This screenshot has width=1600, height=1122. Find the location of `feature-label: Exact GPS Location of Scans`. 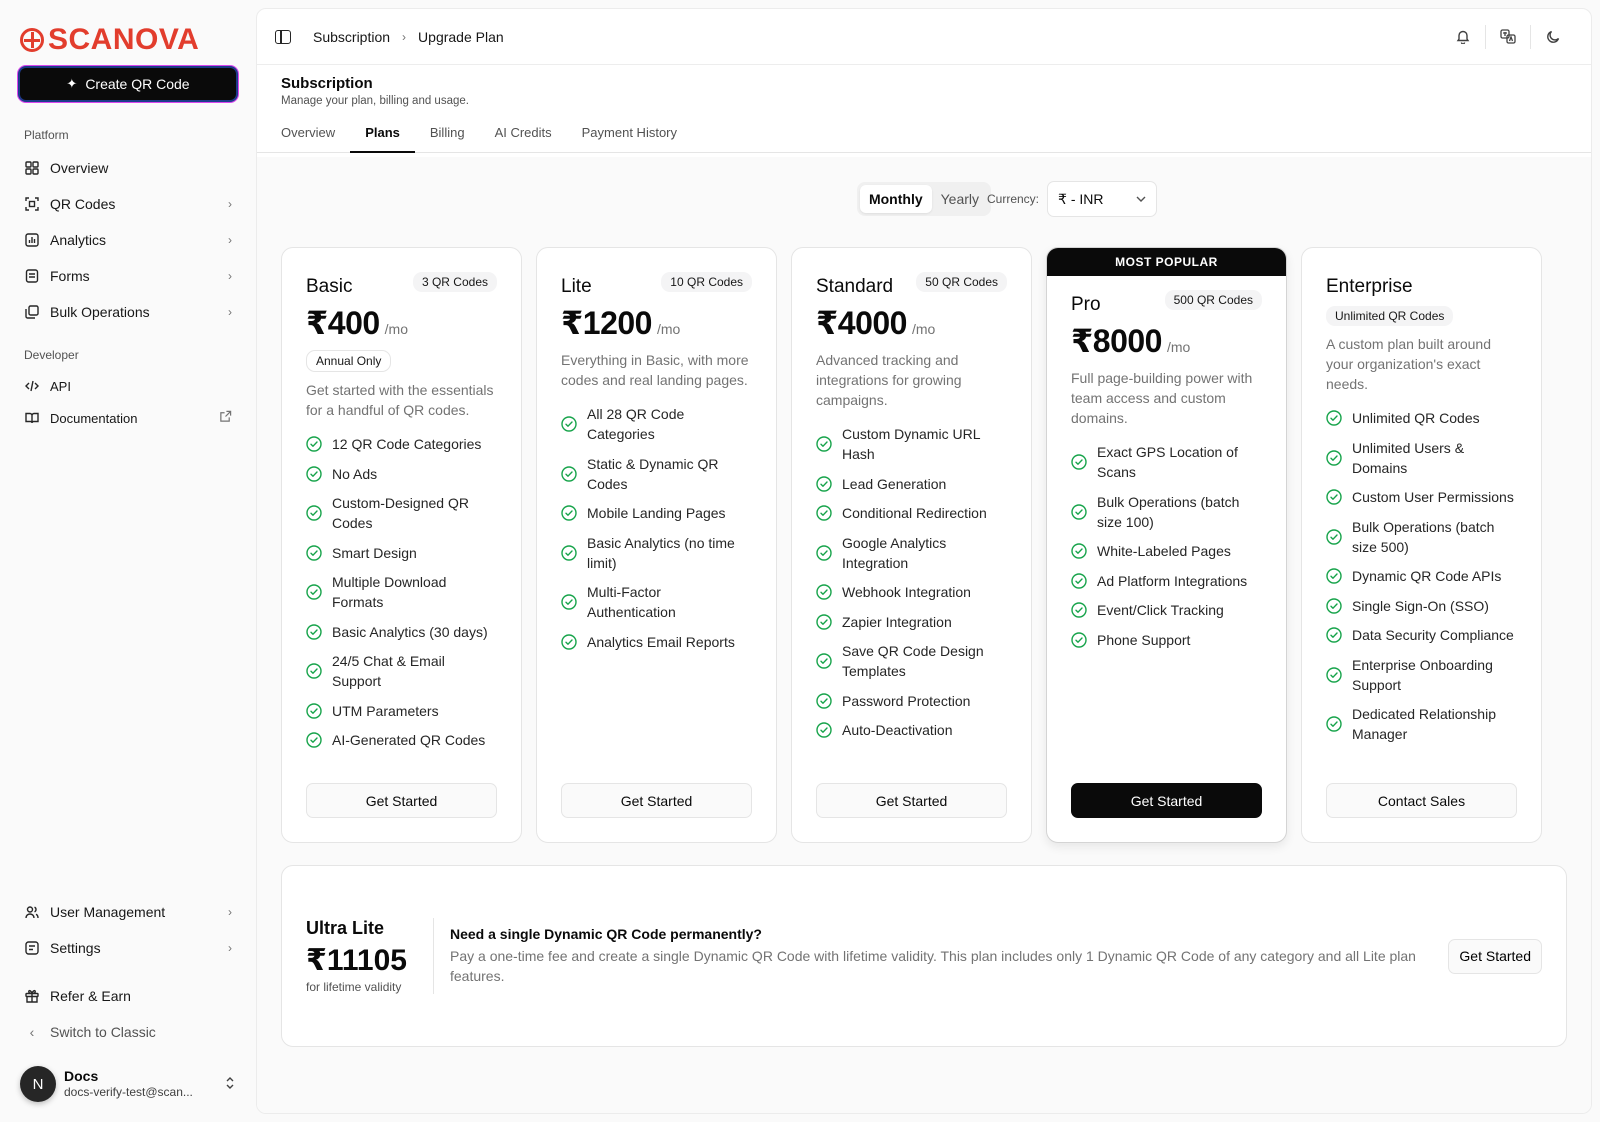

feature-label: Exact GPS Location of Scans is located at coordinates (1167, 462).